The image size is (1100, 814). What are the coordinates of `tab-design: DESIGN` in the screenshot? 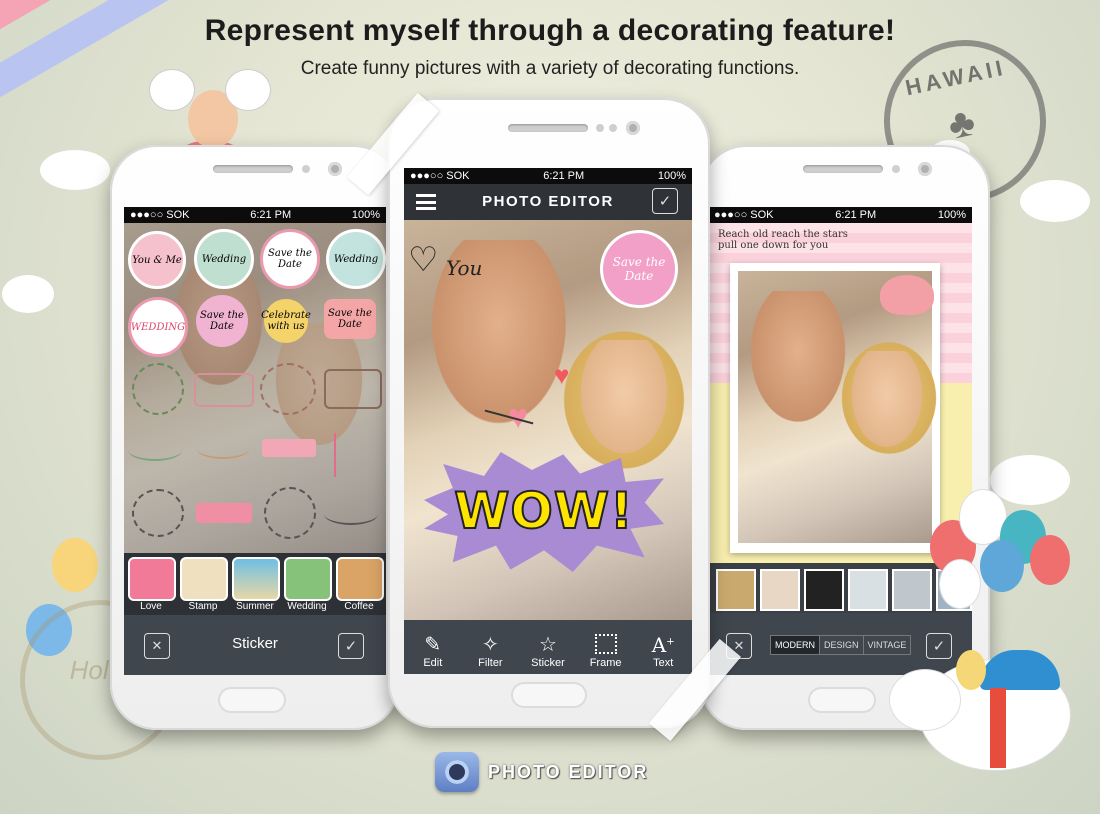 It's located at (841, 645).